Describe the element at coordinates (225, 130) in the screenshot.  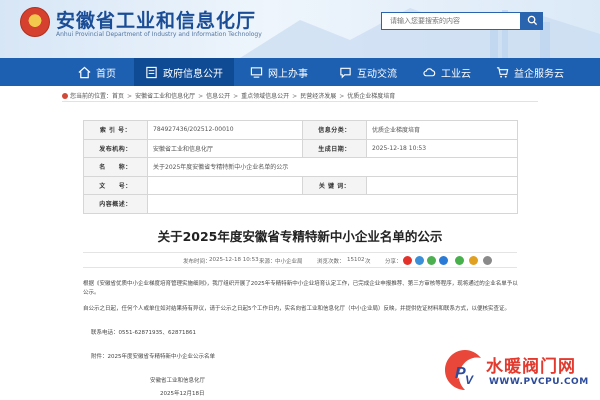
I see `index-value: 784927436/202512-00010` at that location.